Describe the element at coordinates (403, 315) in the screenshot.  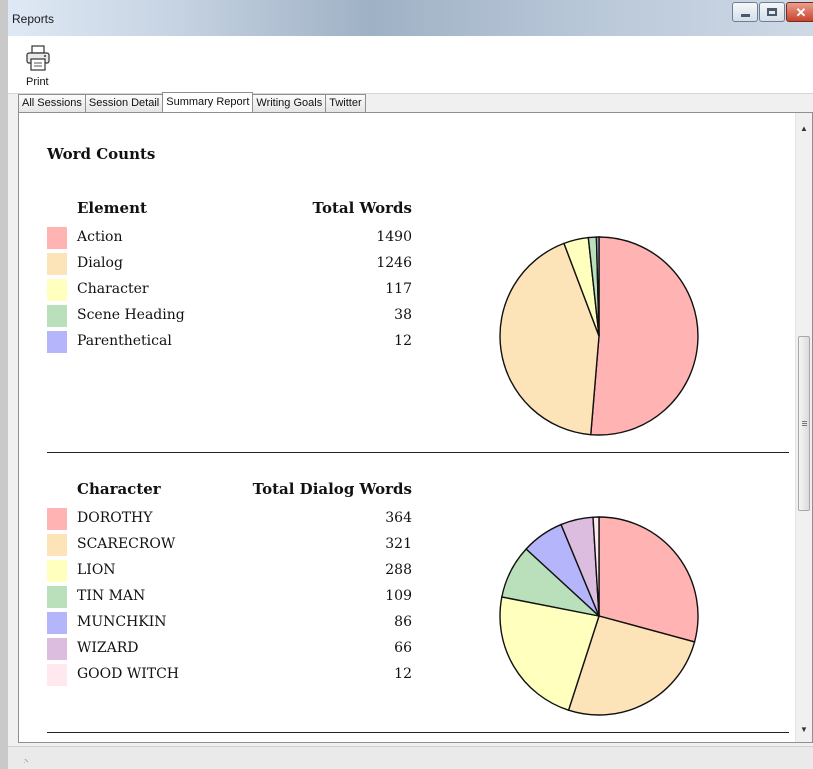
I see `row-value: 38` at that location.